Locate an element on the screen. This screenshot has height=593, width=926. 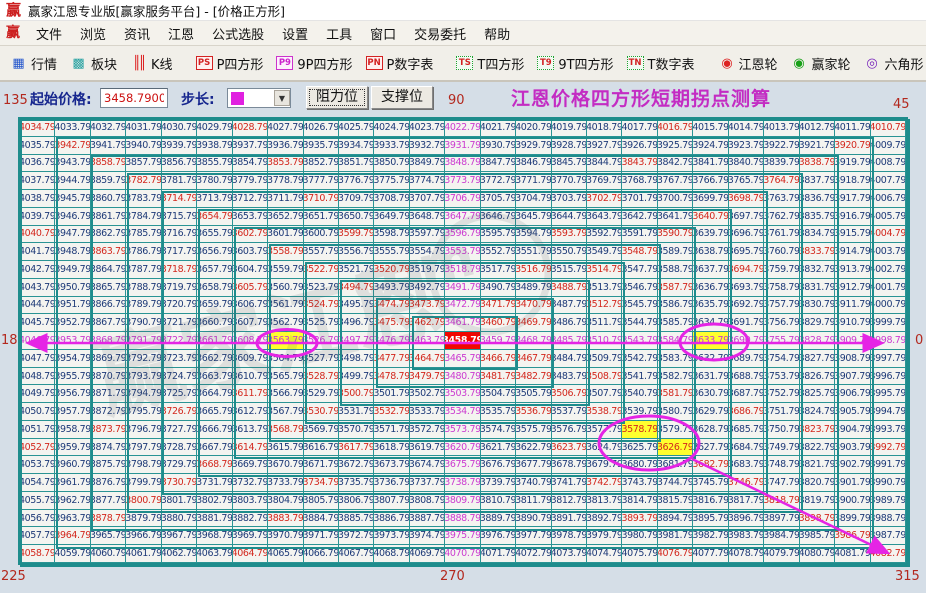
grid-cell: 3715.79 is located at coordinates (179, 216).